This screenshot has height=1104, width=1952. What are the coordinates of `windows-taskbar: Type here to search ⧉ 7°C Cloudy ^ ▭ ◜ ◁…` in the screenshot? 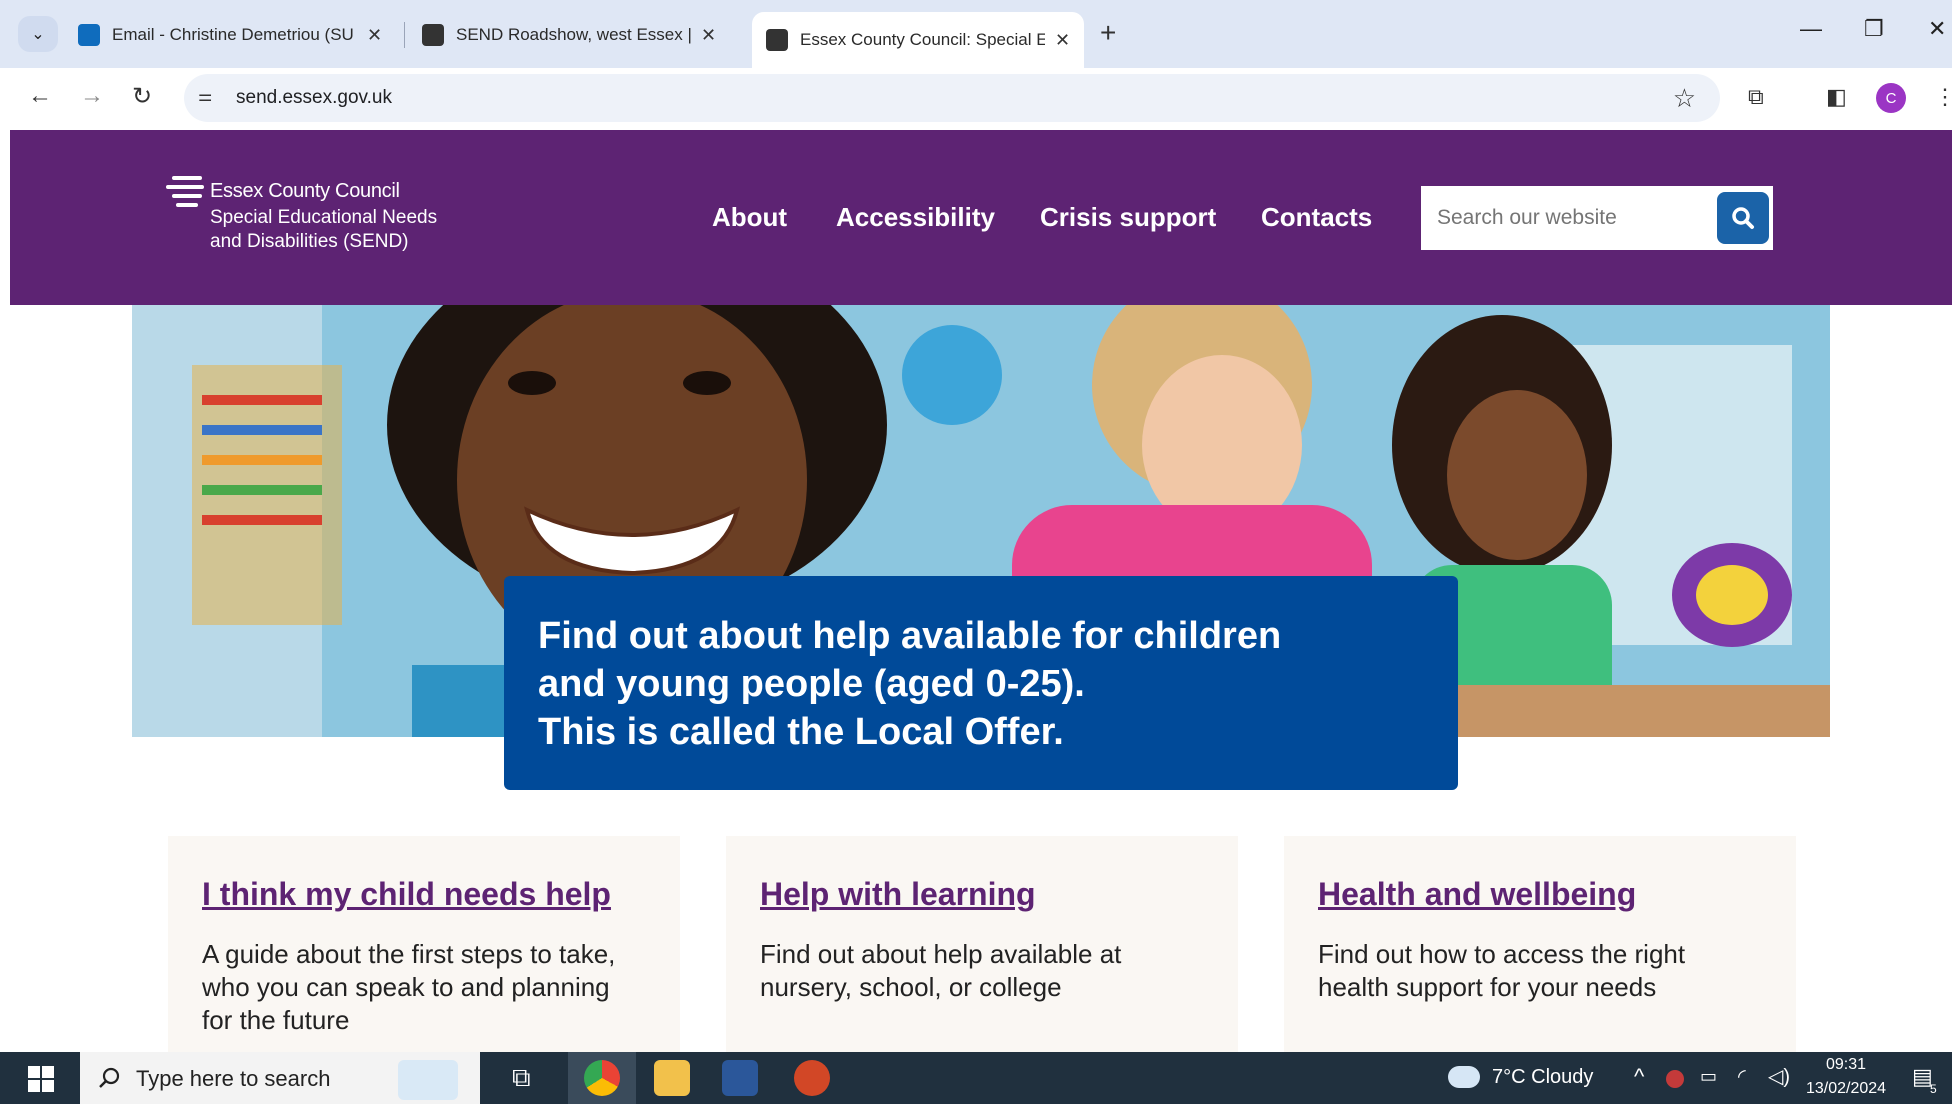 It's located at (976, 1078).